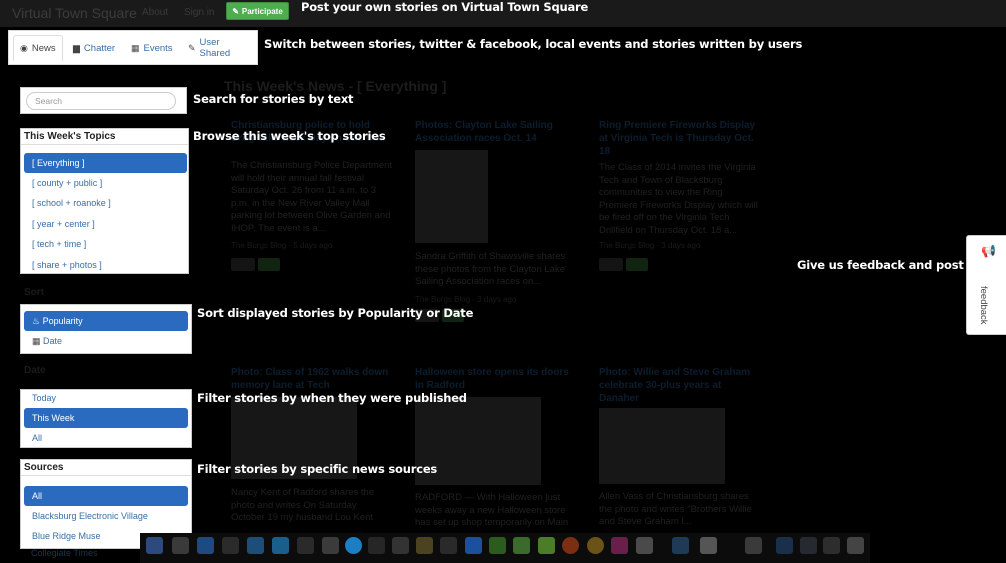 This screenshot has height=563, width=1006. What do you see at coordinates (466, 299) in the screenshot?
I see `story-meta: The Burgs Blog · 3 days ago` at bounding box center [466, 299].